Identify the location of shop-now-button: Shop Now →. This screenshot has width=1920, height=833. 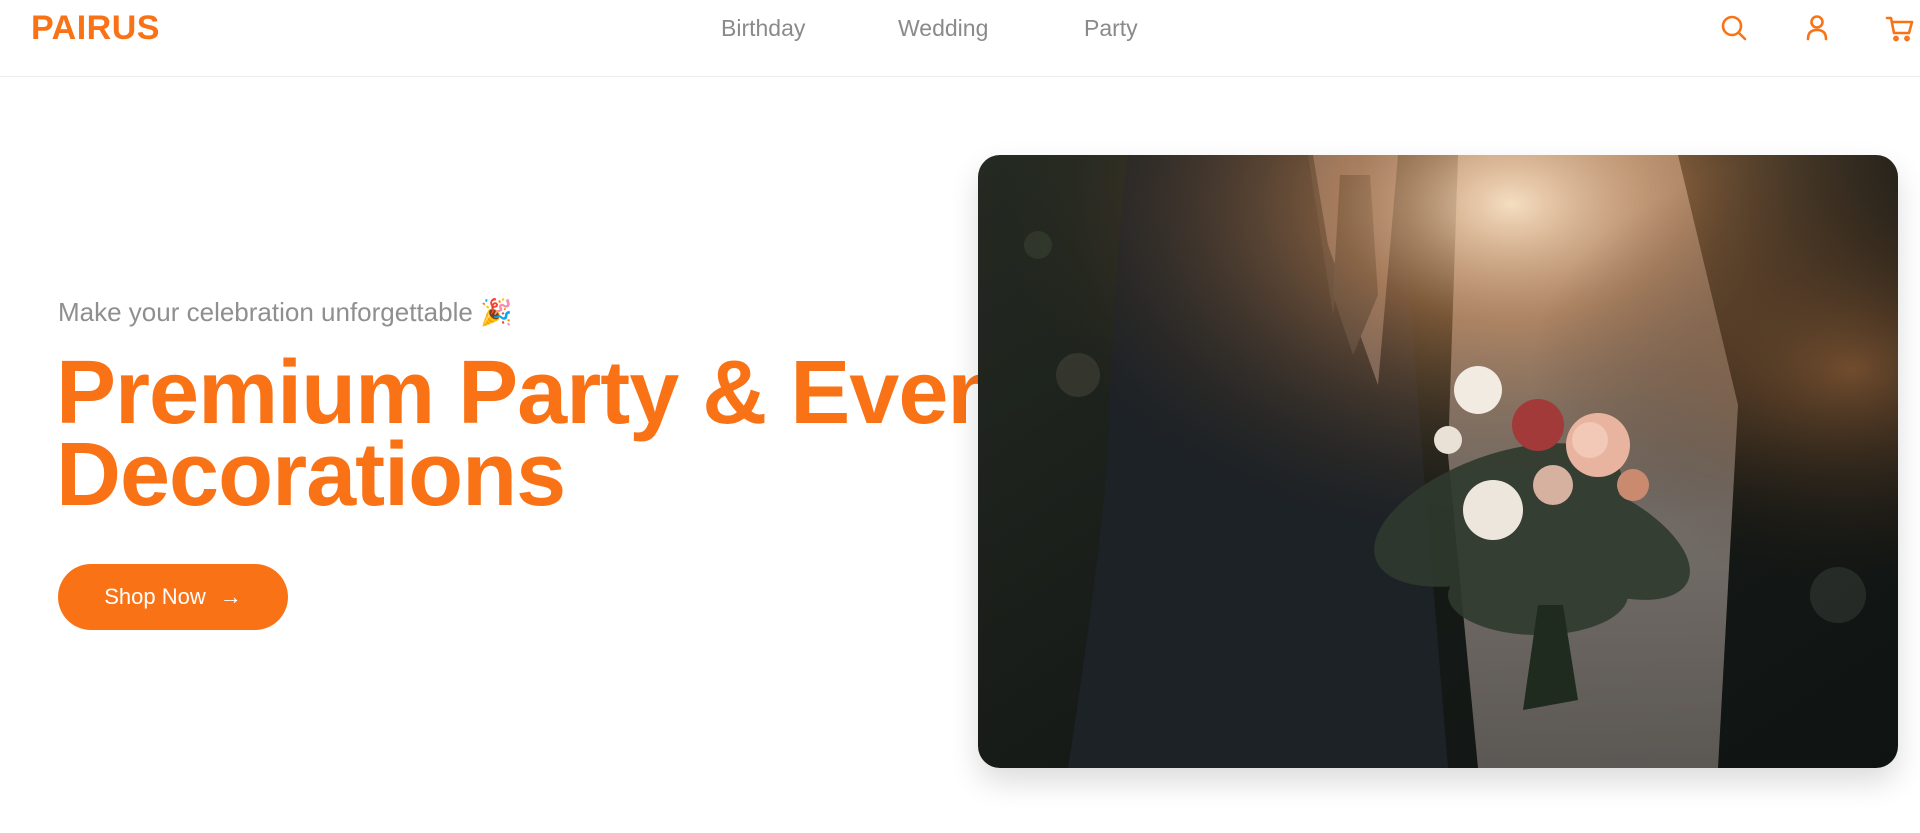
(173, 597).